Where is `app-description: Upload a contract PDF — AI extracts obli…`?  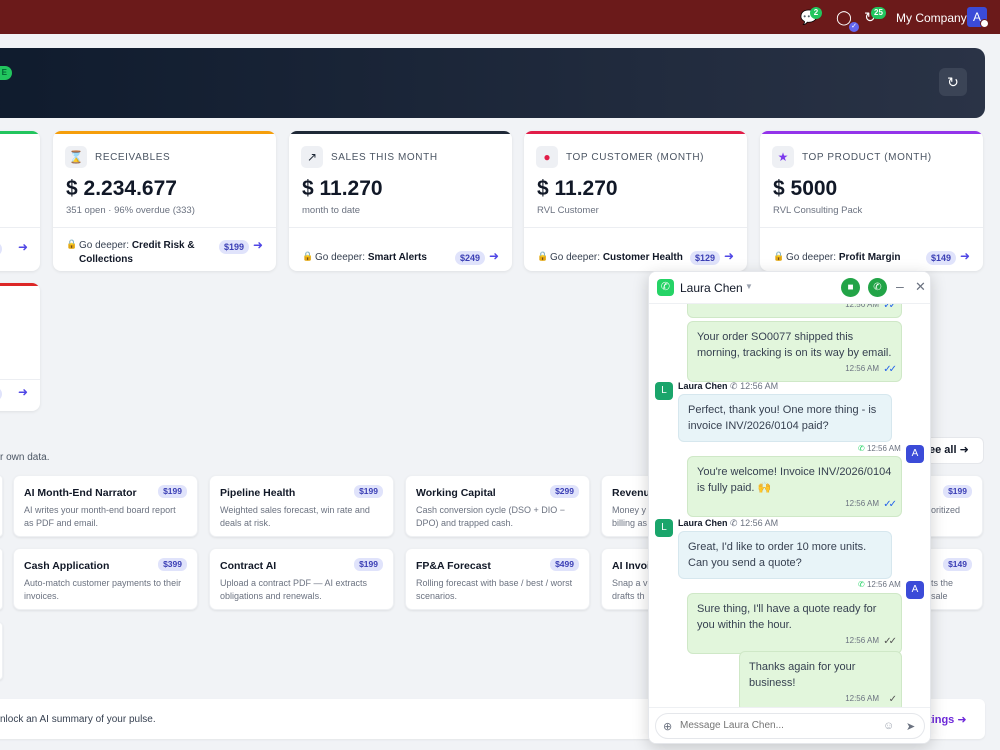
app-description: Upload a contract PDF — AI extracts obli… is located at coordinates (294, 589).